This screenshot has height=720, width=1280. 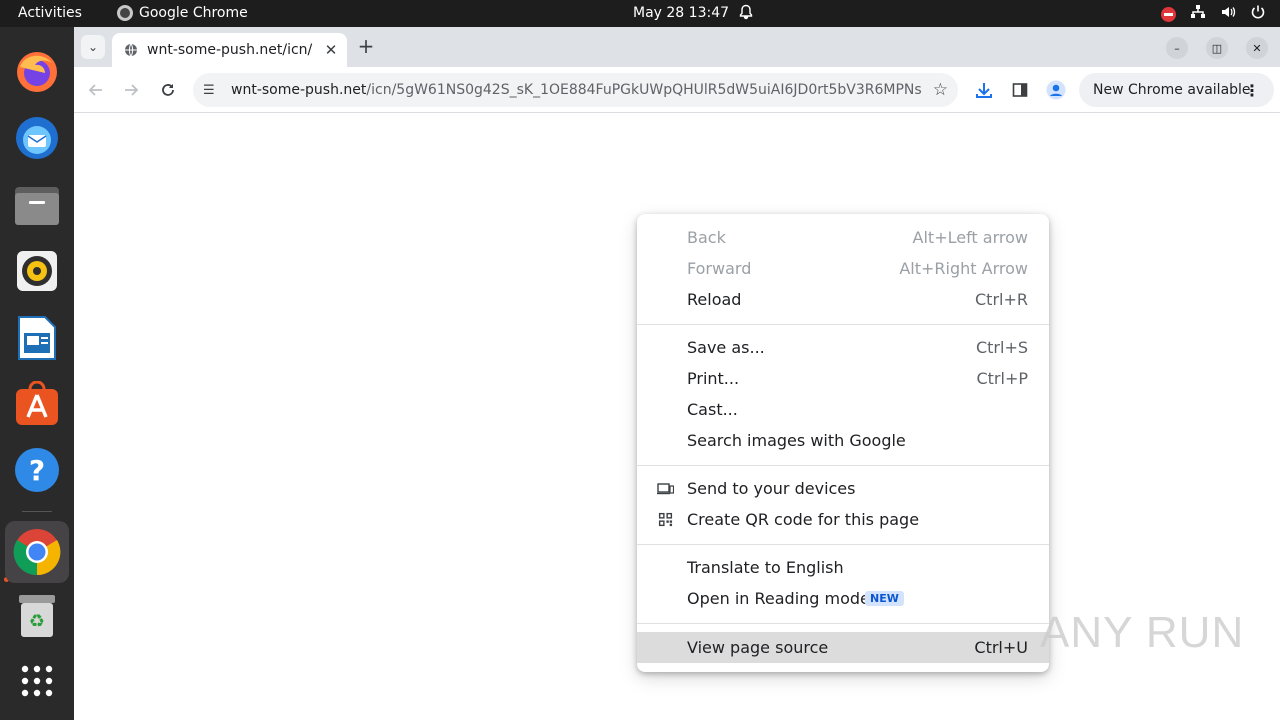 What do you see at coordinates (665, 519) in the screenshot?
I see `qr-code-icon` at bounding box center [665, 519].